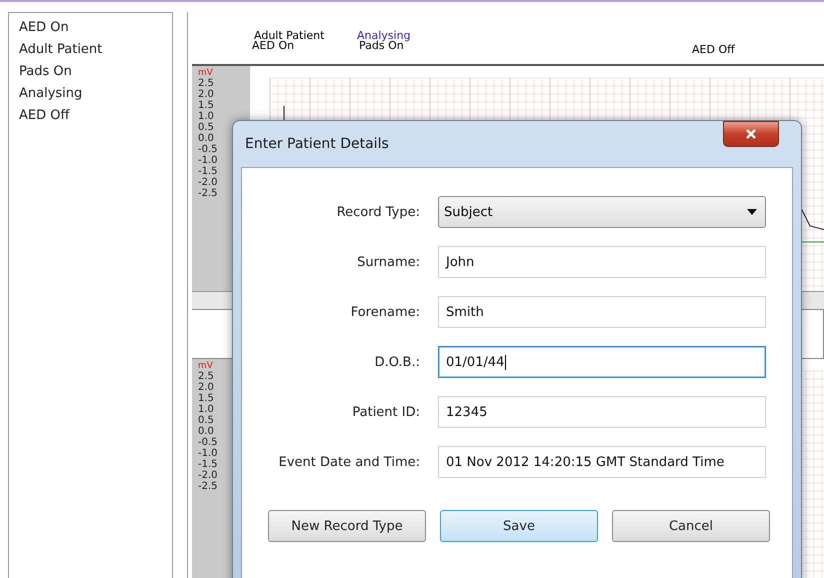 Image resolution: width=824 pixels, height=578 pixels. What do you see at coordinates (95, 72) in the screenshot?
I see `event-list-item: Pads On` at bounding box center [95, 72].